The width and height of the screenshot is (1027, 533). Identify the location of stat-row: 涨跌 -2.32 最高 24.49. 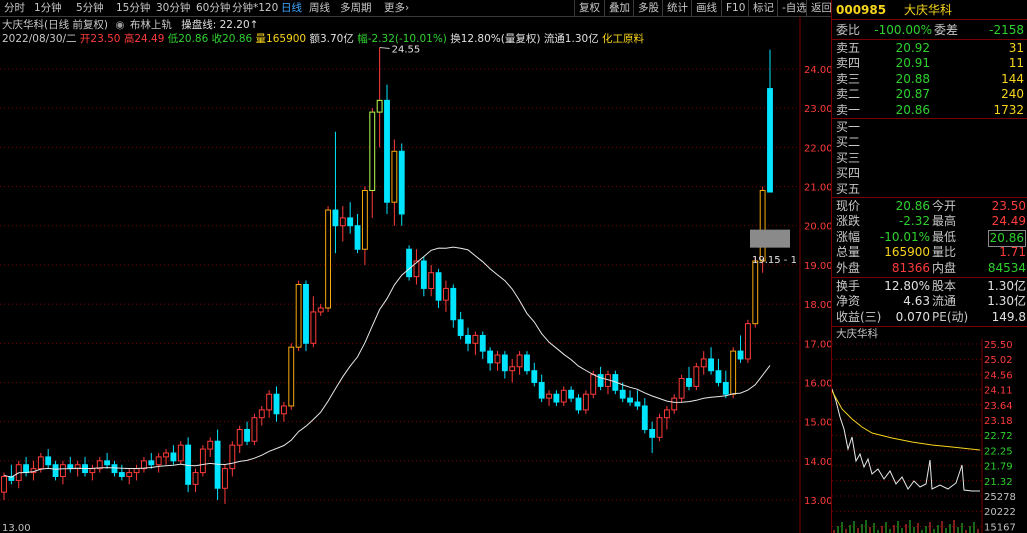
(929, 221).